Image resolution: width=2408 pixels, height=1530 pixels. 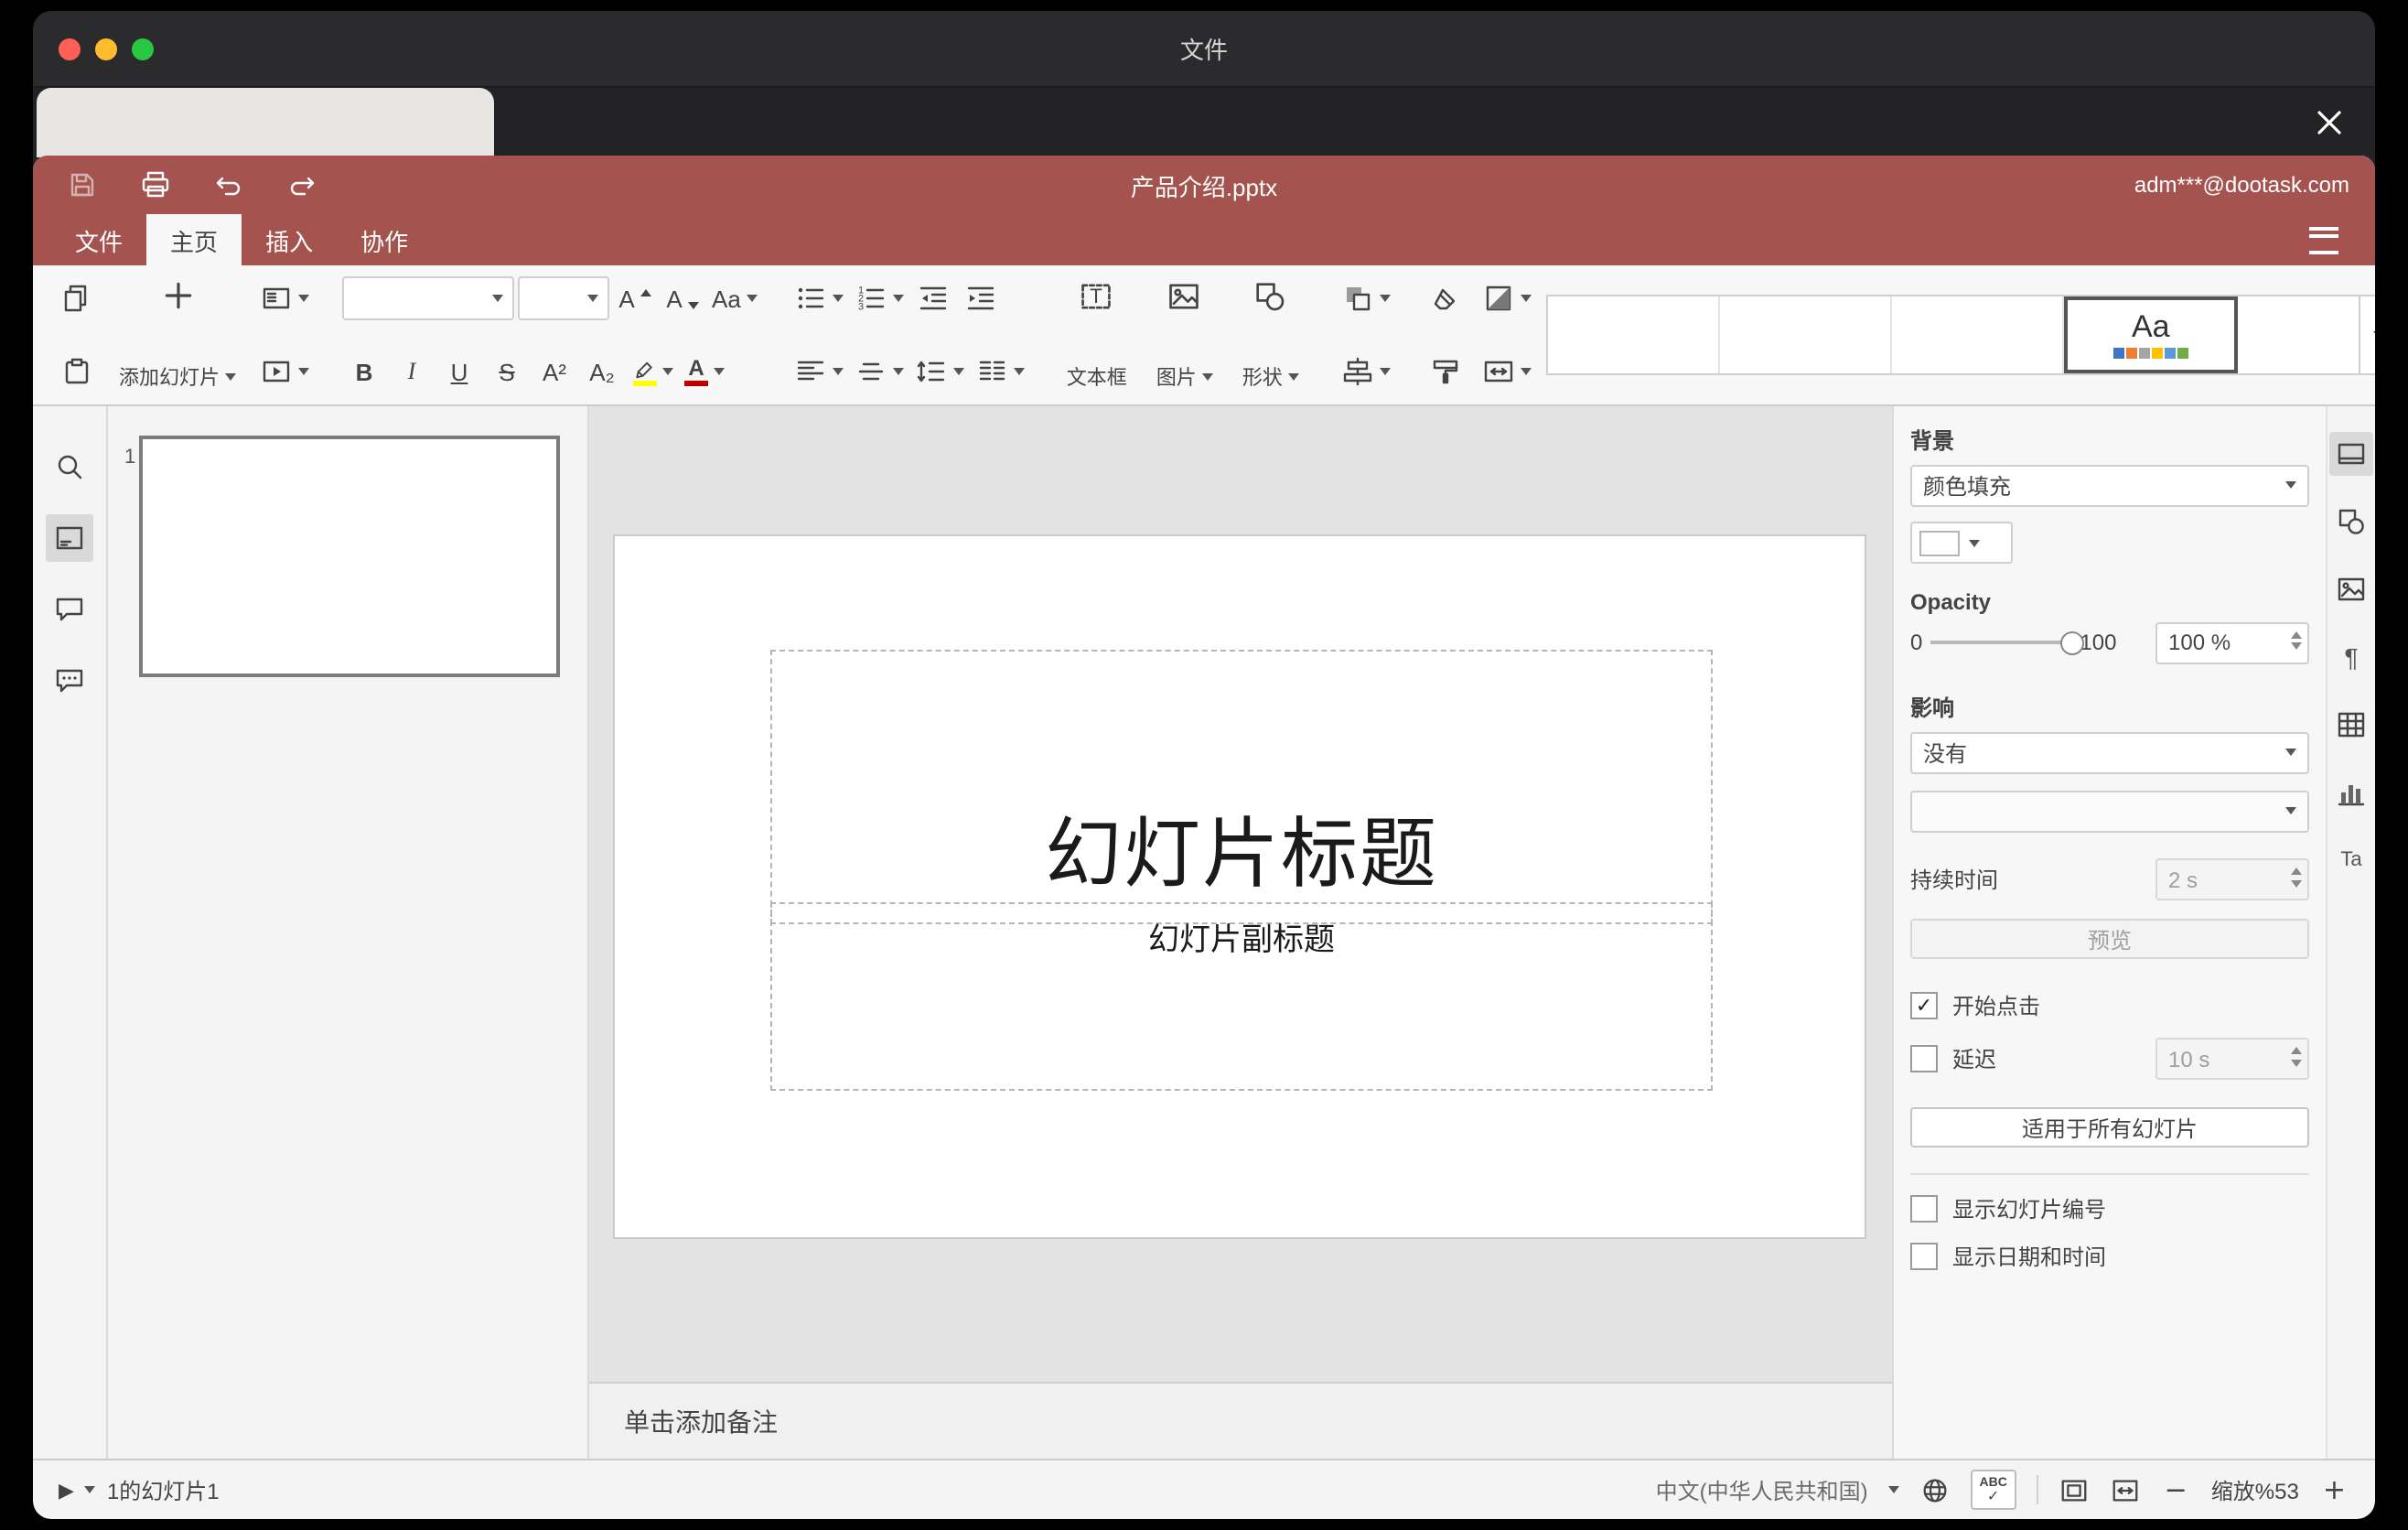 I want to click on close-traffic-light, so click(x=70, y=48).